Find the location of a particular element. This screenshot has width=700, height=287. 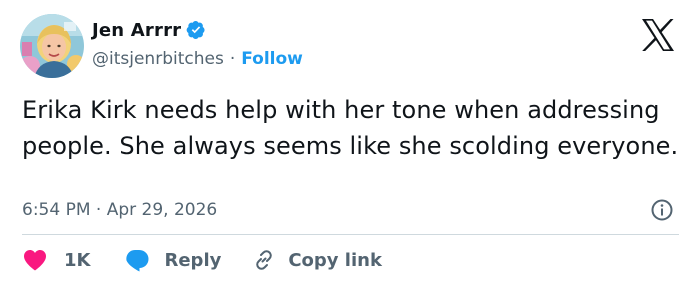

author-handle-row: @itsjenrbitches · Follow is located at coordinates (197, 59).